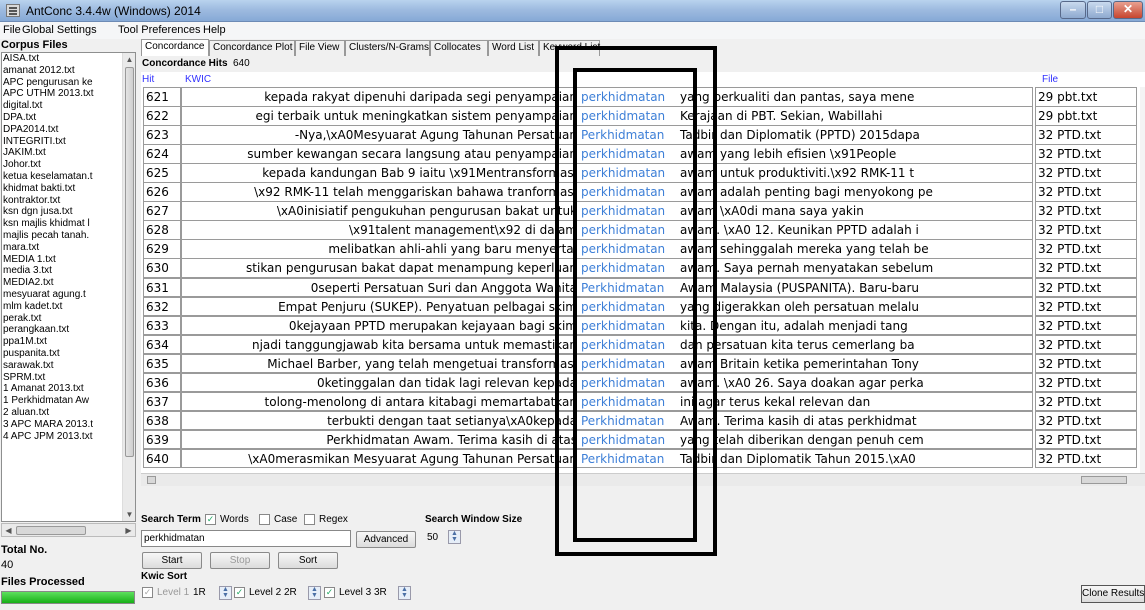 The width and height of the screenshot is (1145, 610). What do you see at coordinates (252, 48) in the screenshot?
I see `tab-concordance-plot: Concordance Plot` at bounding box center [252, 48].